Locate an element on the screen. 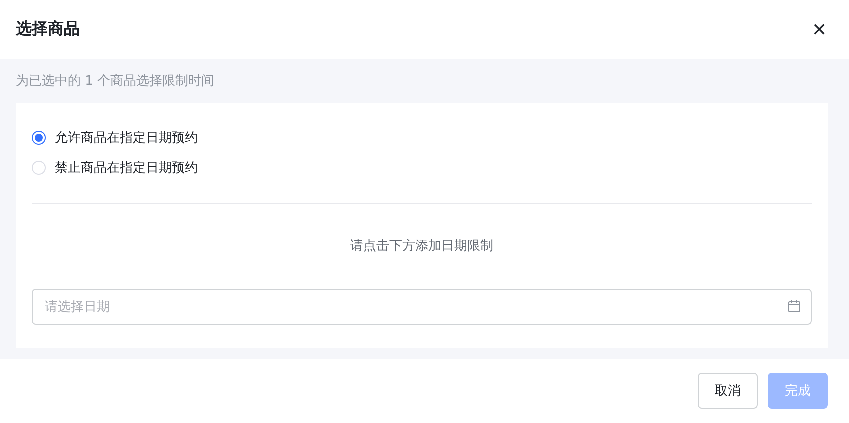  subtitle: 为已选中的 1 个商品选择限制时间 is located at coordinates (116, 82).